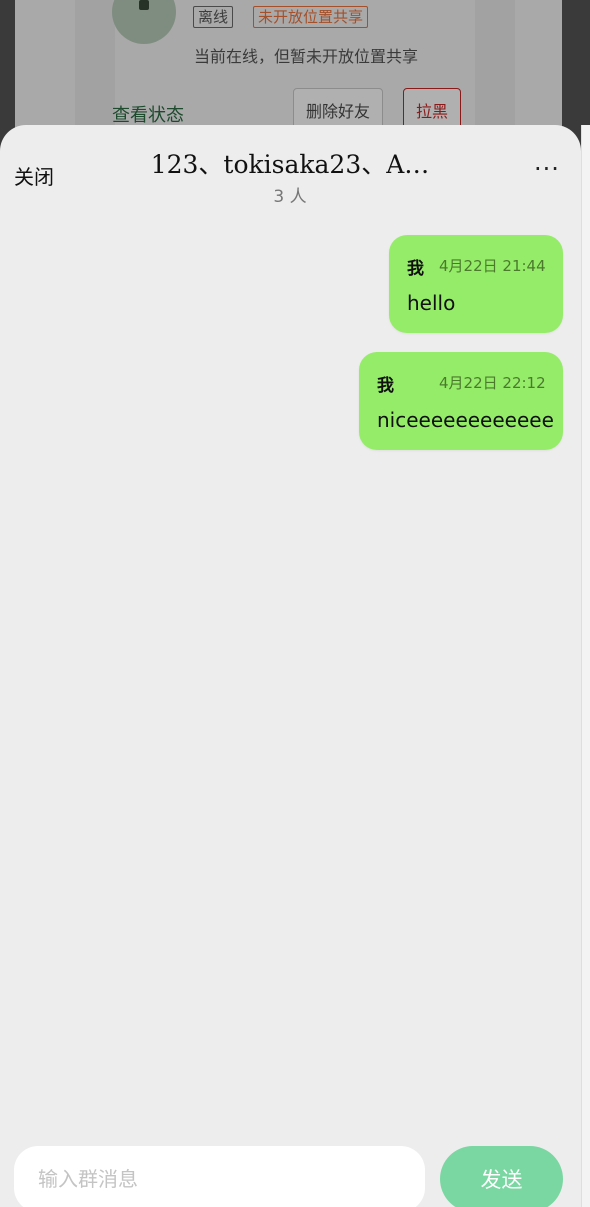 Image resolution: width=590 pixels, height=1207 pixels. What do you see at coordinates (34, 175) in the screenshot?
I see `close-button: 关闭` at bounding box center [34, 175].